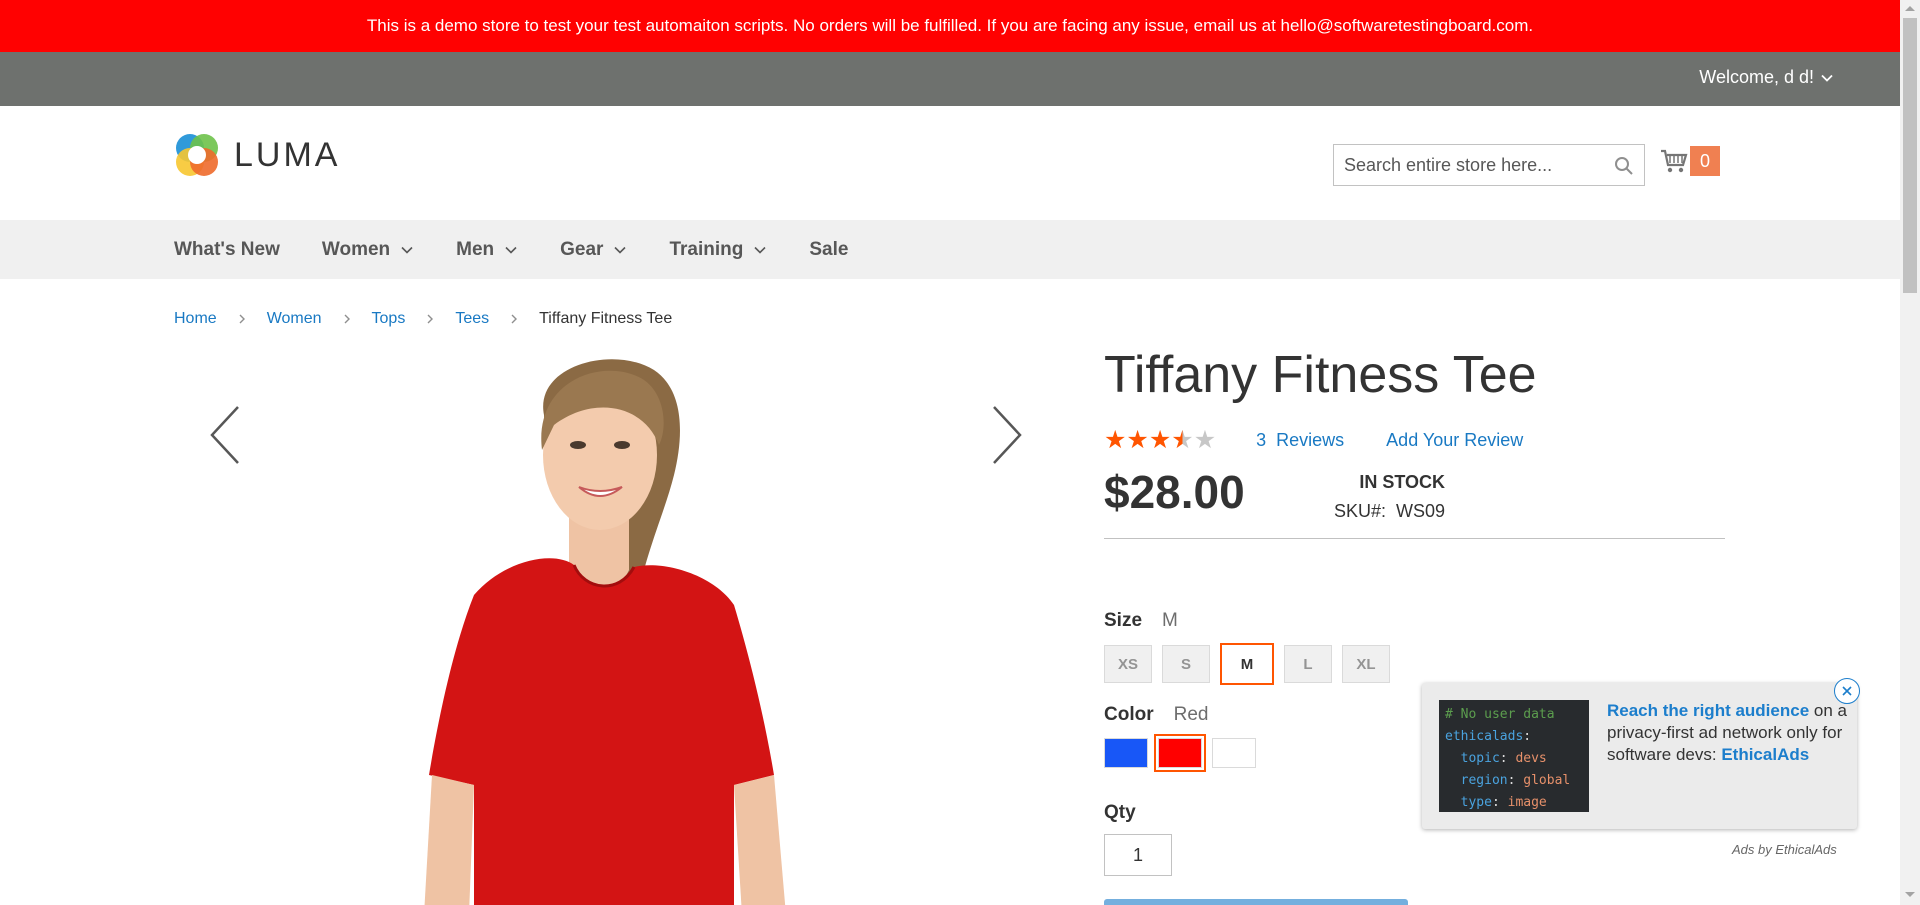 This screenshot has height=905, width=1920. Describe the element at coordinates (1420, 511) in the screenshot. I see `sku-value: WS09` at that location.